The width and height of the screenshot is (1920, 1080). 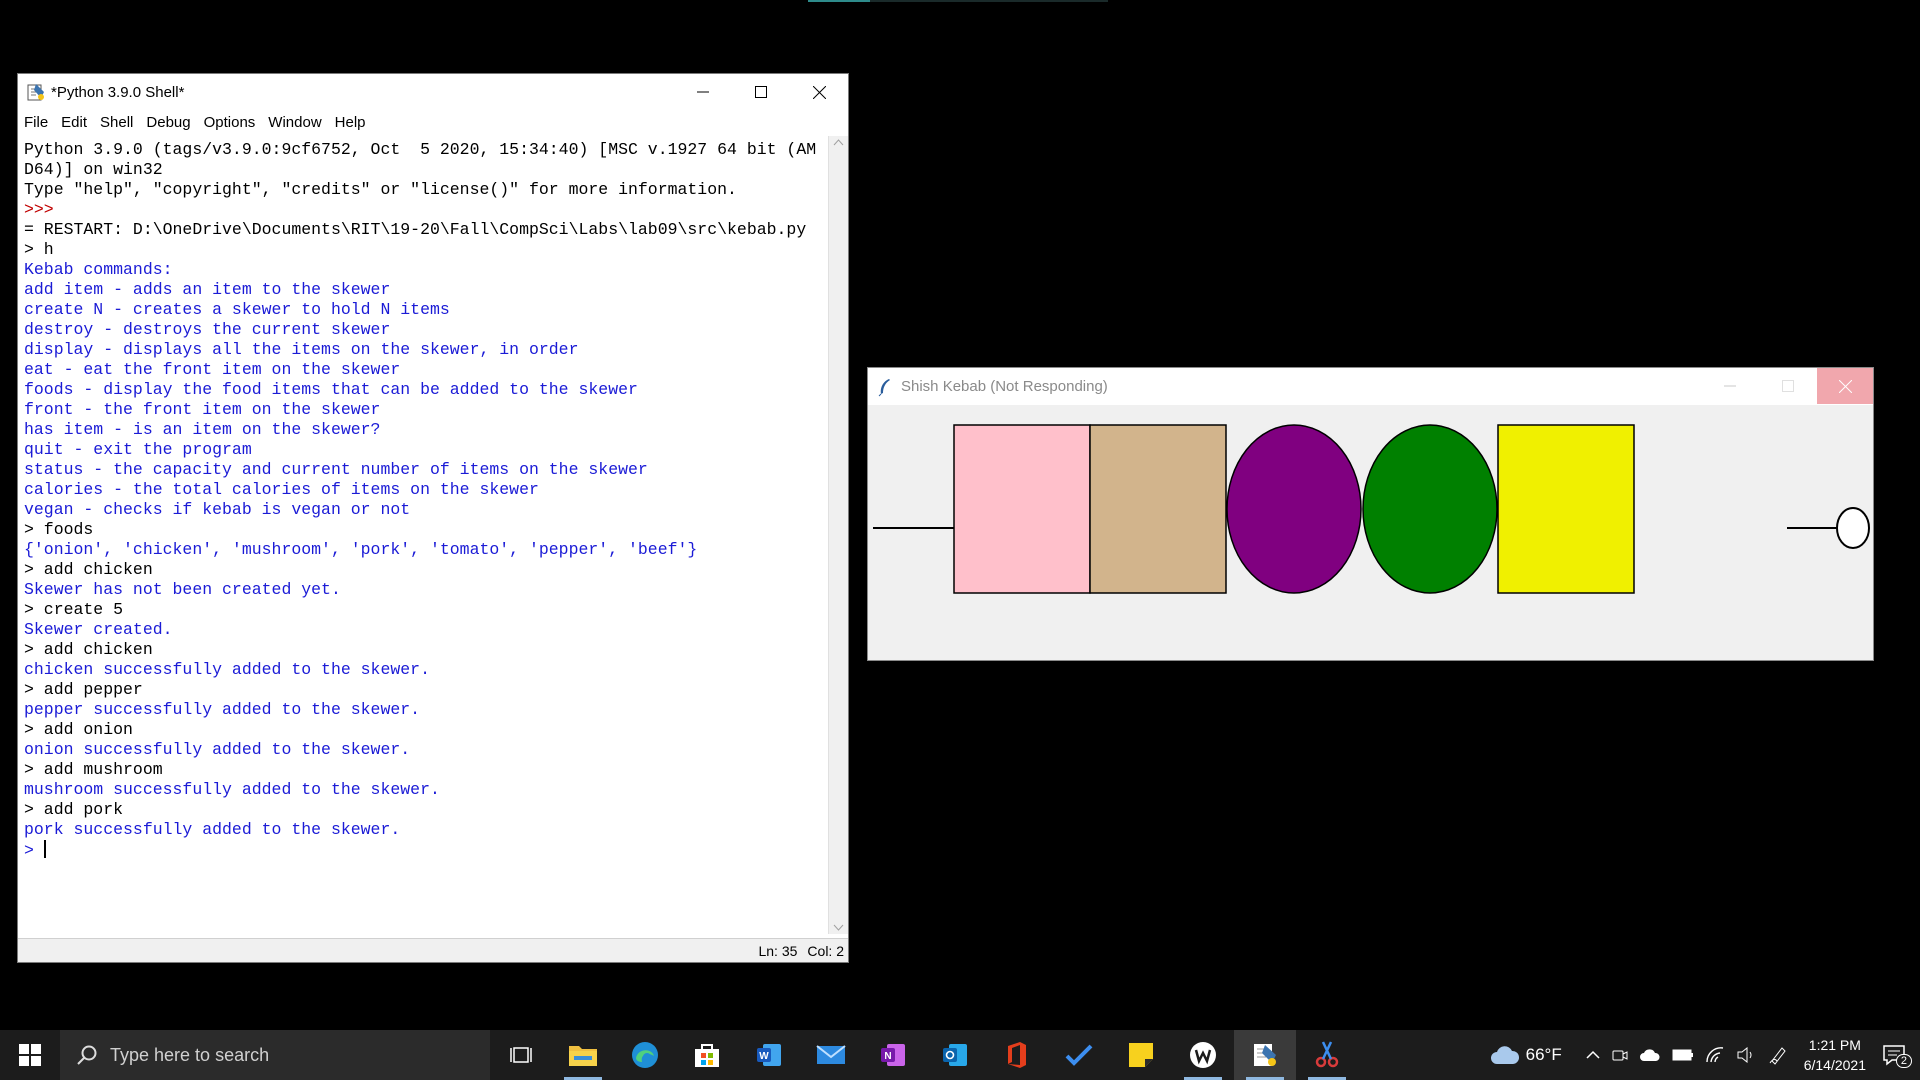 What do you see at coordinates (1778, 1055) in the screenshot?
I see `tray-pen` at bounding box center [1778, 1055].